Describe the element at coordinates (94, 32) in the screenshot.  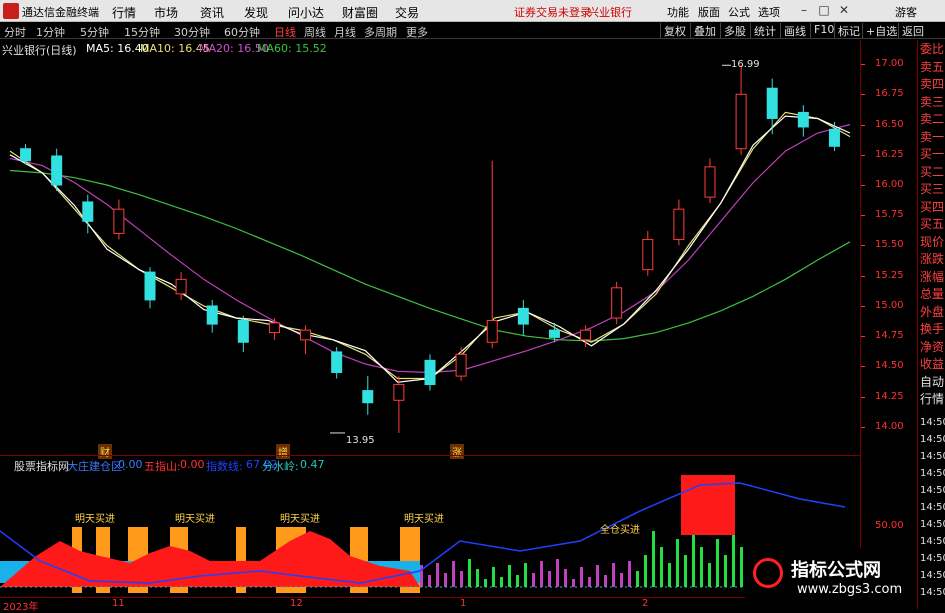
I see `period-5min: 5分钟` at that location.